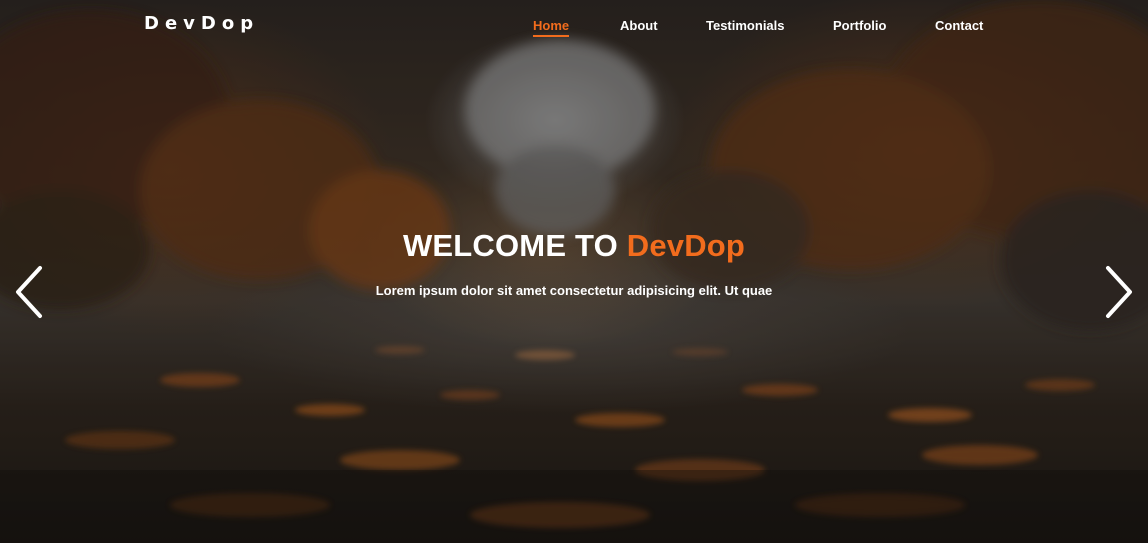 Image resolution: width=1148 pixels, height=543 pixels. What do you see at coordinates (514, 245) in the screenshot?
I see `headline-prefix: WELCOME TO` at bounding box center [514, 245].